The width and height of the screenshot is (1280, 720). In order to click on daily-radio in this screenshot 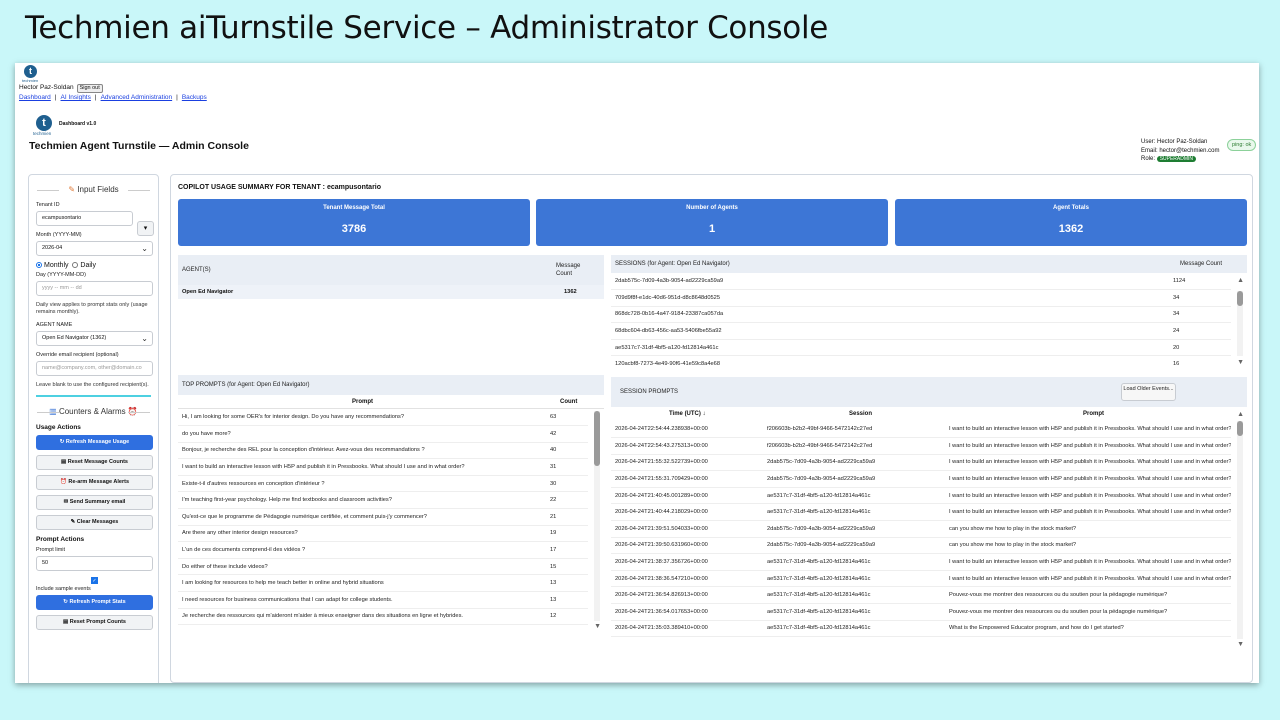, I will do `click(75, 265)`.